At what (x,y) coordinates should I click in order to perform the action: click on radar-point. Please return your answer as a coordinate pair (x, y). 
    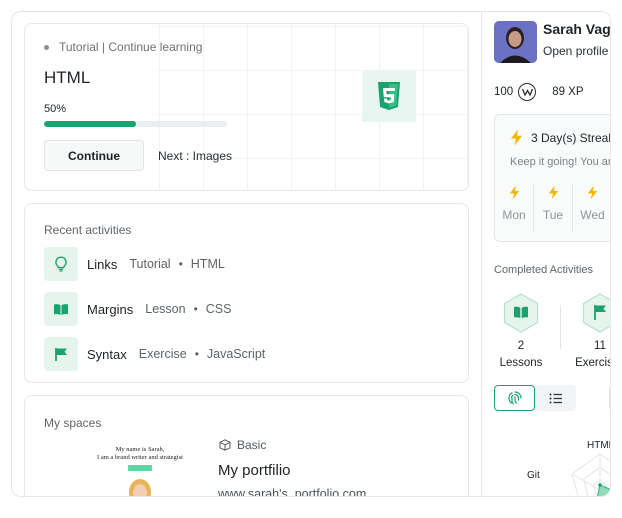
    Looking at the image, I should click on (600, 485).